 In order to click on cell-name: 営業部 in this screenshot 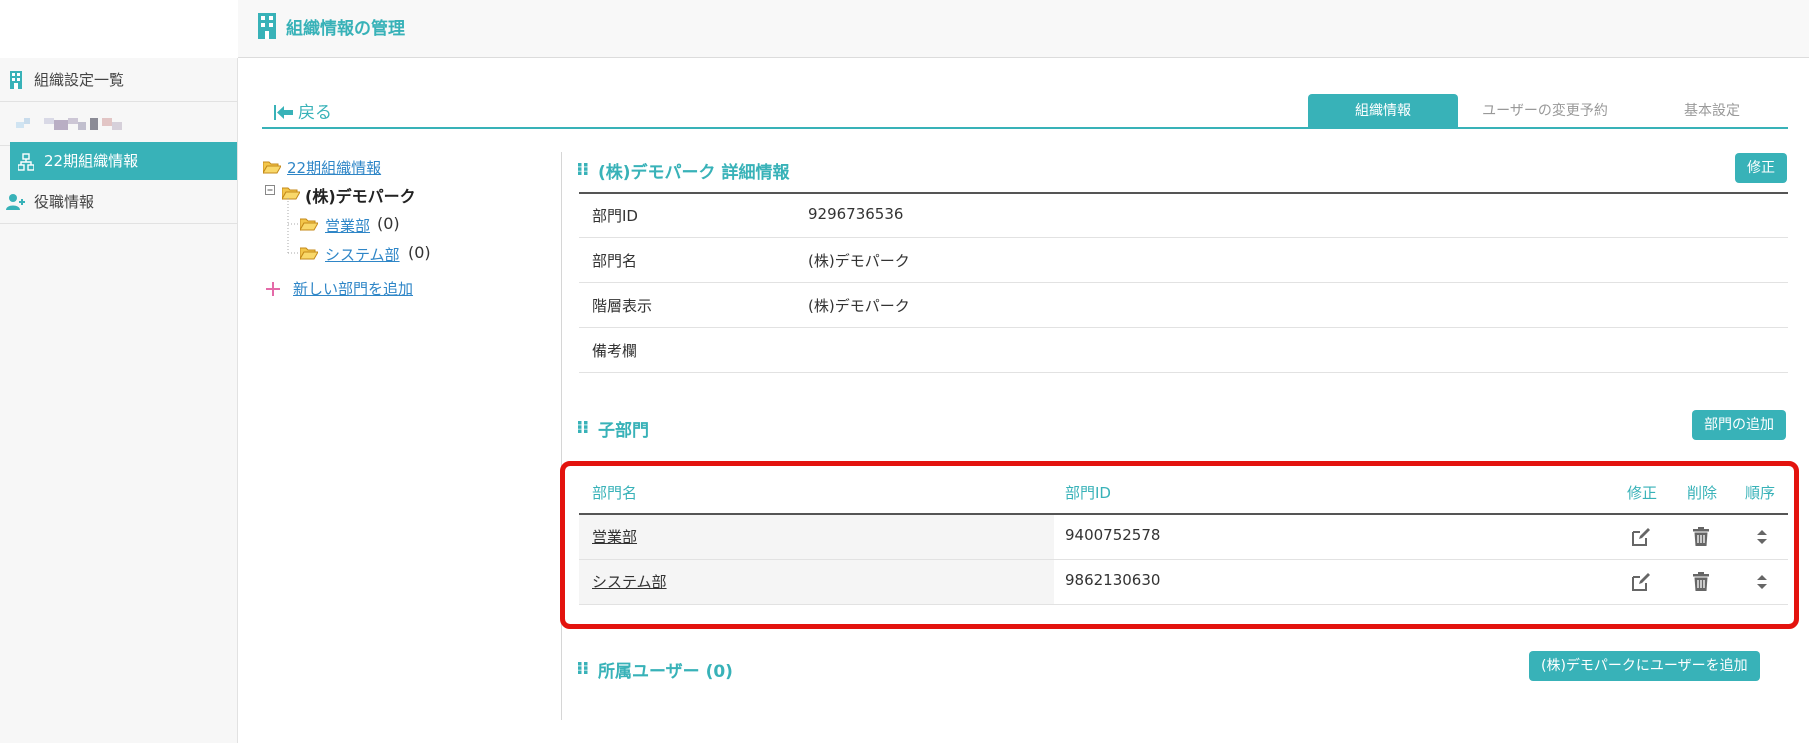, I will do `click(816, 537)`.